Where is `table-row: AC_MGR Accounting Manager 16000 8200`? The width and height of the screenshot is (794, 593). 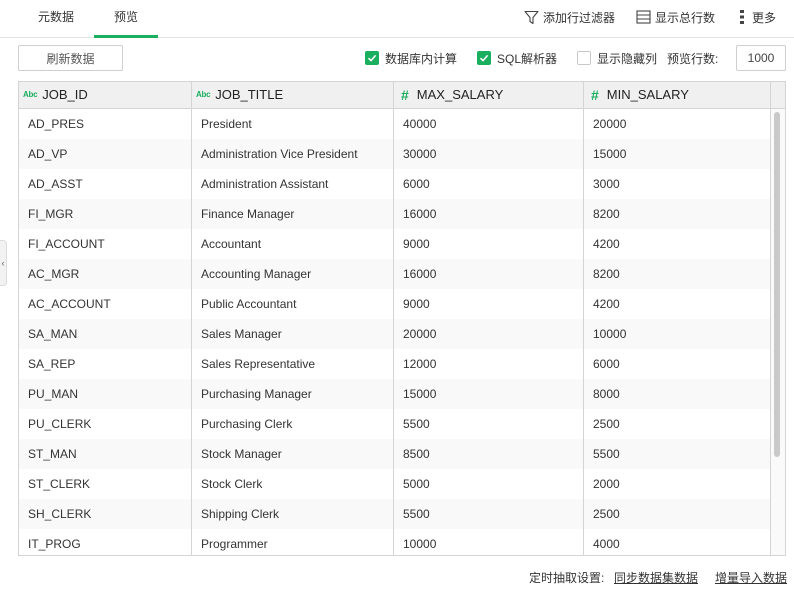
table-row: AC_MGR Accounting Manager 16000 8200 is located at coordinates (395, 274).